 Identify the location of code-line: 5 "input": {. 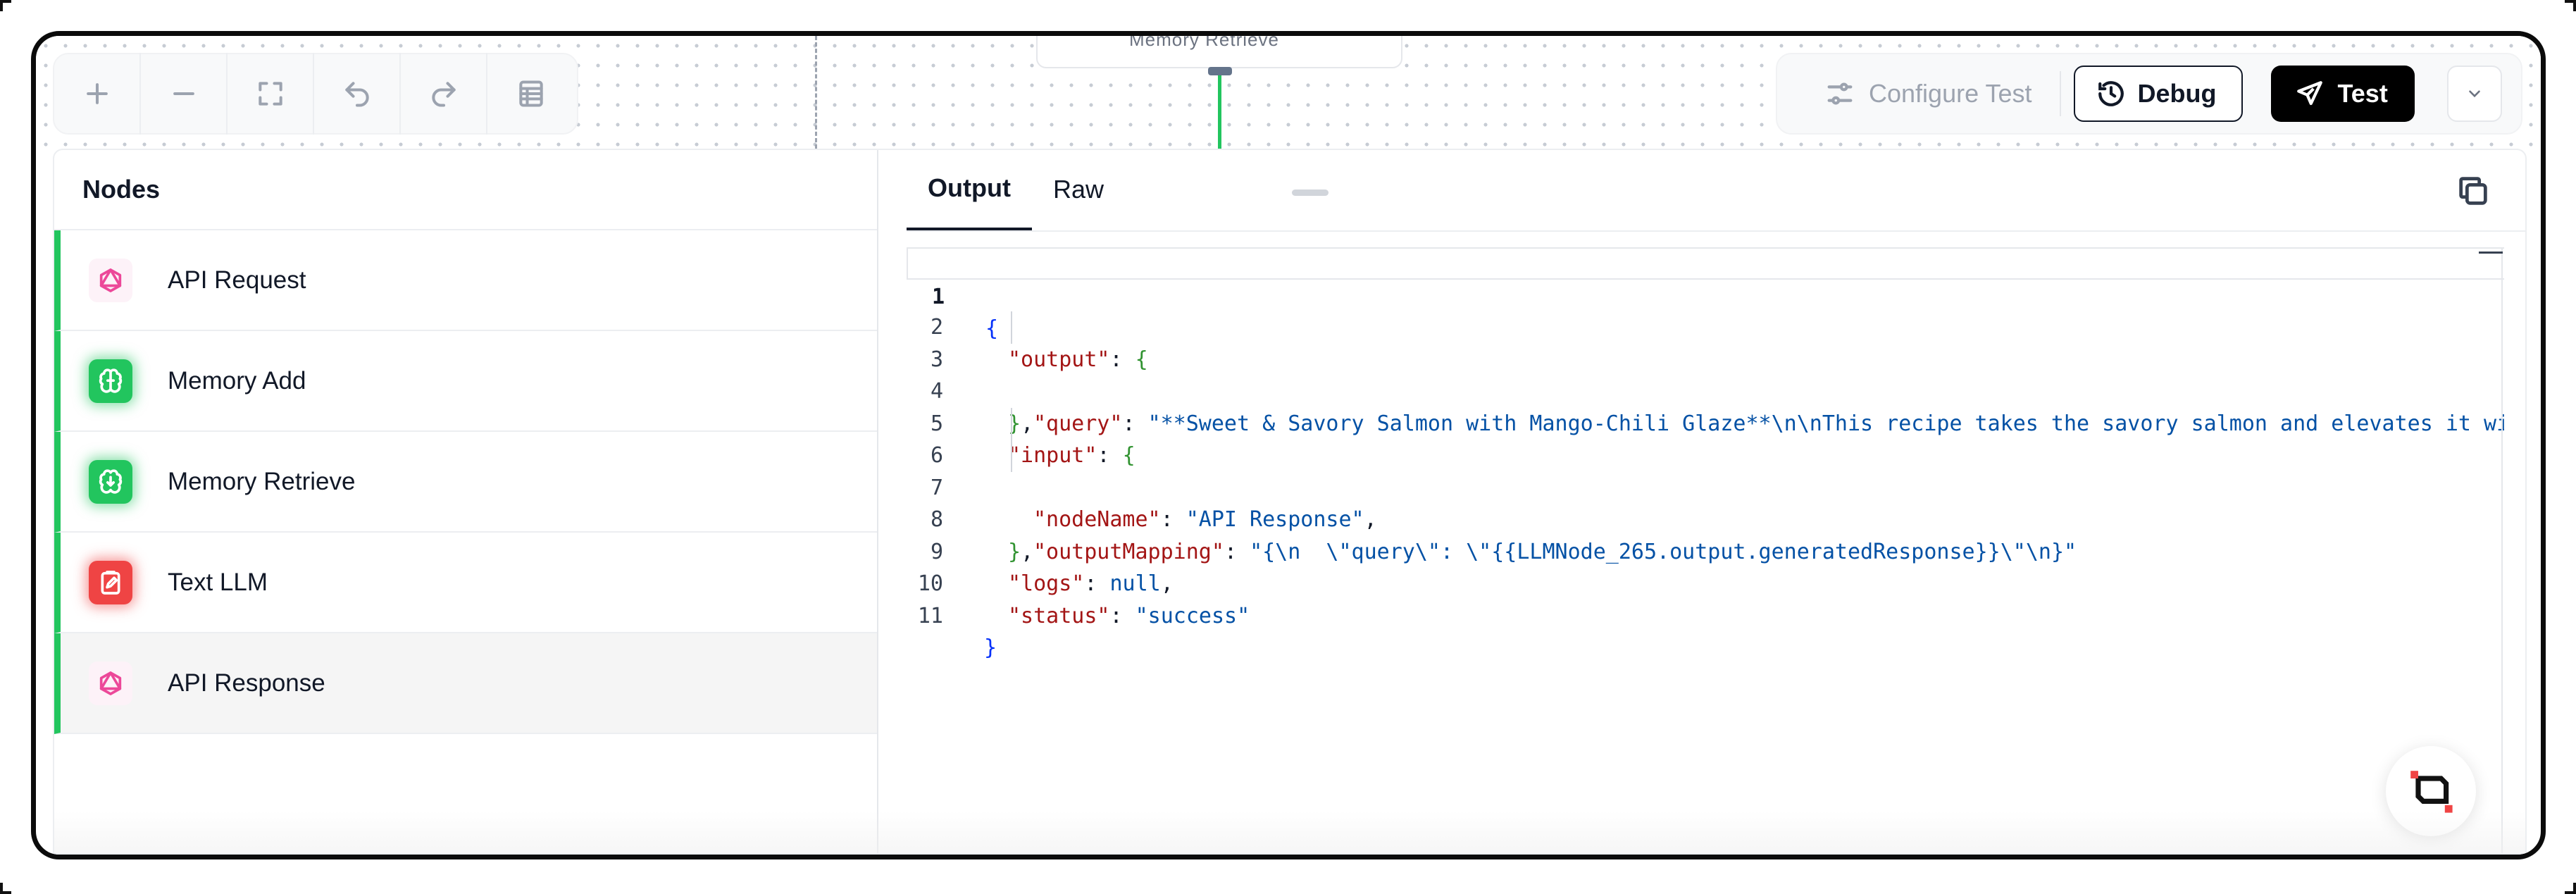
(1705, 421).